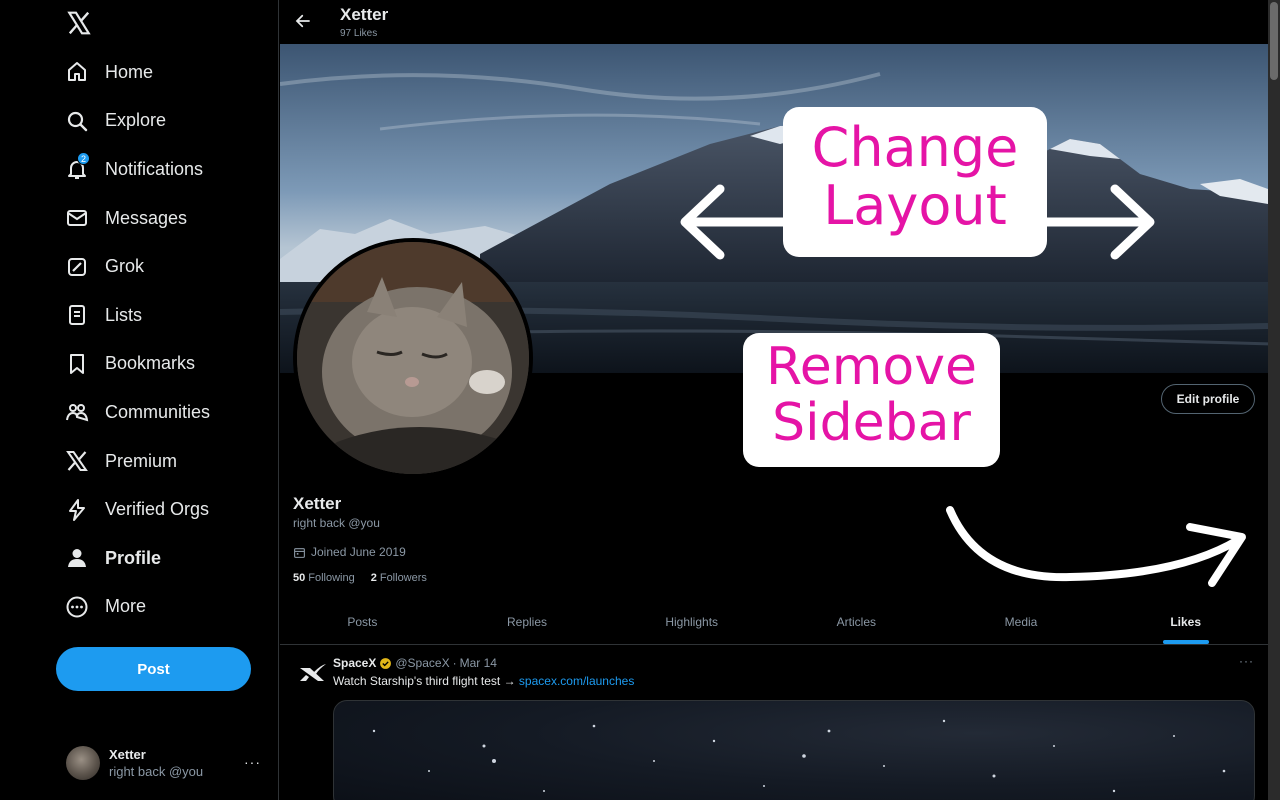 Image resolution: width=1280 pixels, height=800 pixels. I want to click on cat-photo, so click(413, 358).